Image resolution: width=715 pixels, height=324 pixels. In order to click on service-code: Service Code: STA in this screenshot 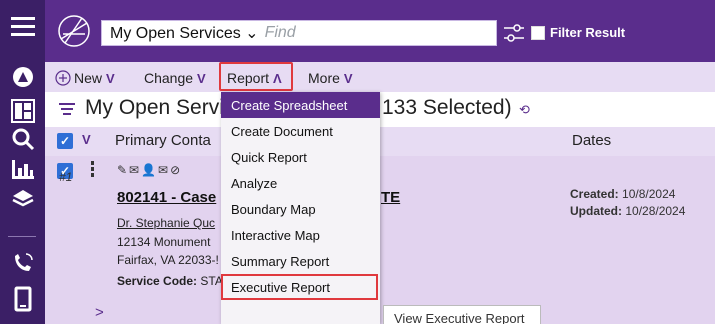, I will do `click(170, 281)`.